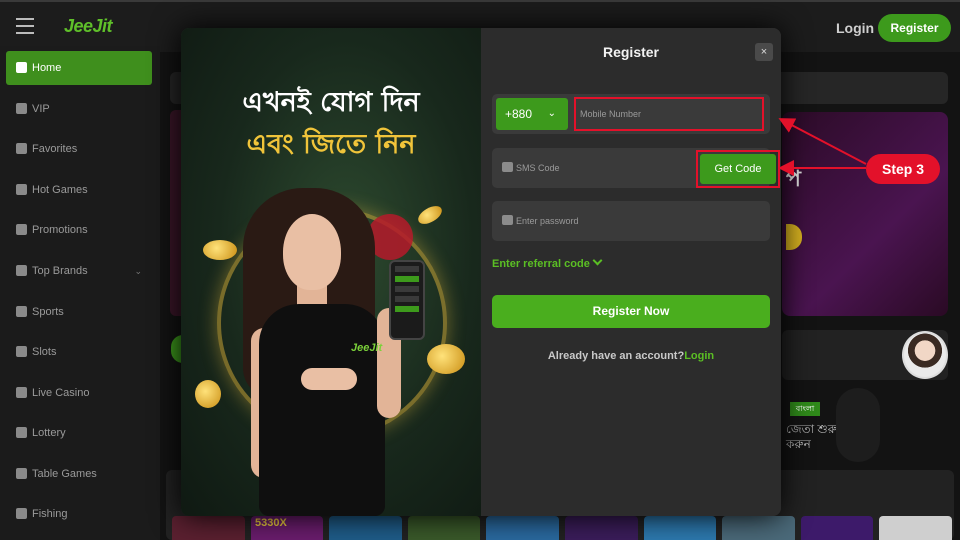 This screenshot has width=960, height=540. I want to click on country-code-select: +880 ⌄, so click(532, 114).